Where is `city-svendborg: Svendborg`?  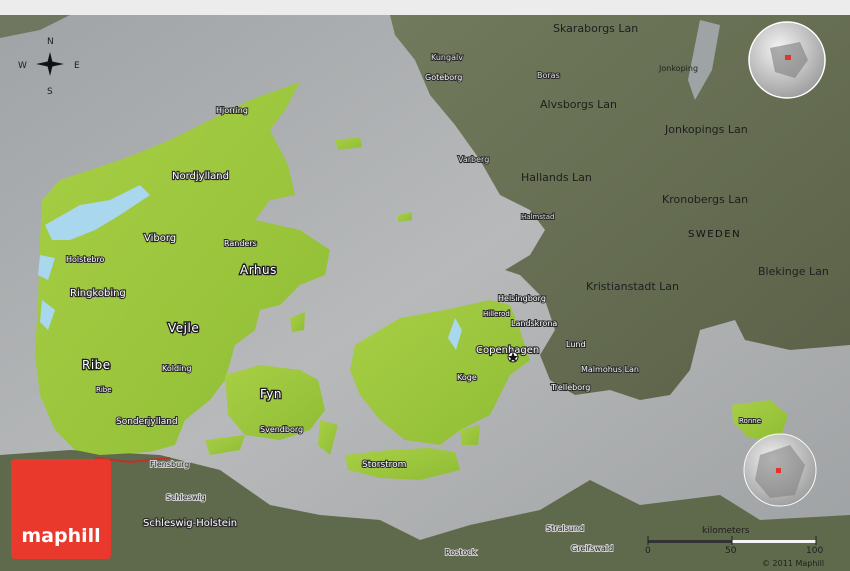
city-svendborg: Svendborg is located at coordinates (281, 429).